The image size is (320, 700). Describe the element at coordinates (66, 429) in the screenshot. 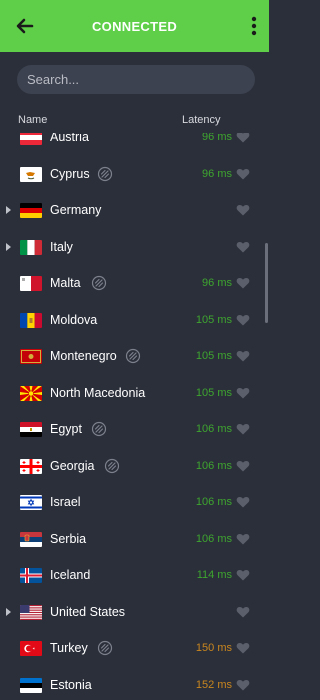

I see `country-name: Egypt` at that location.